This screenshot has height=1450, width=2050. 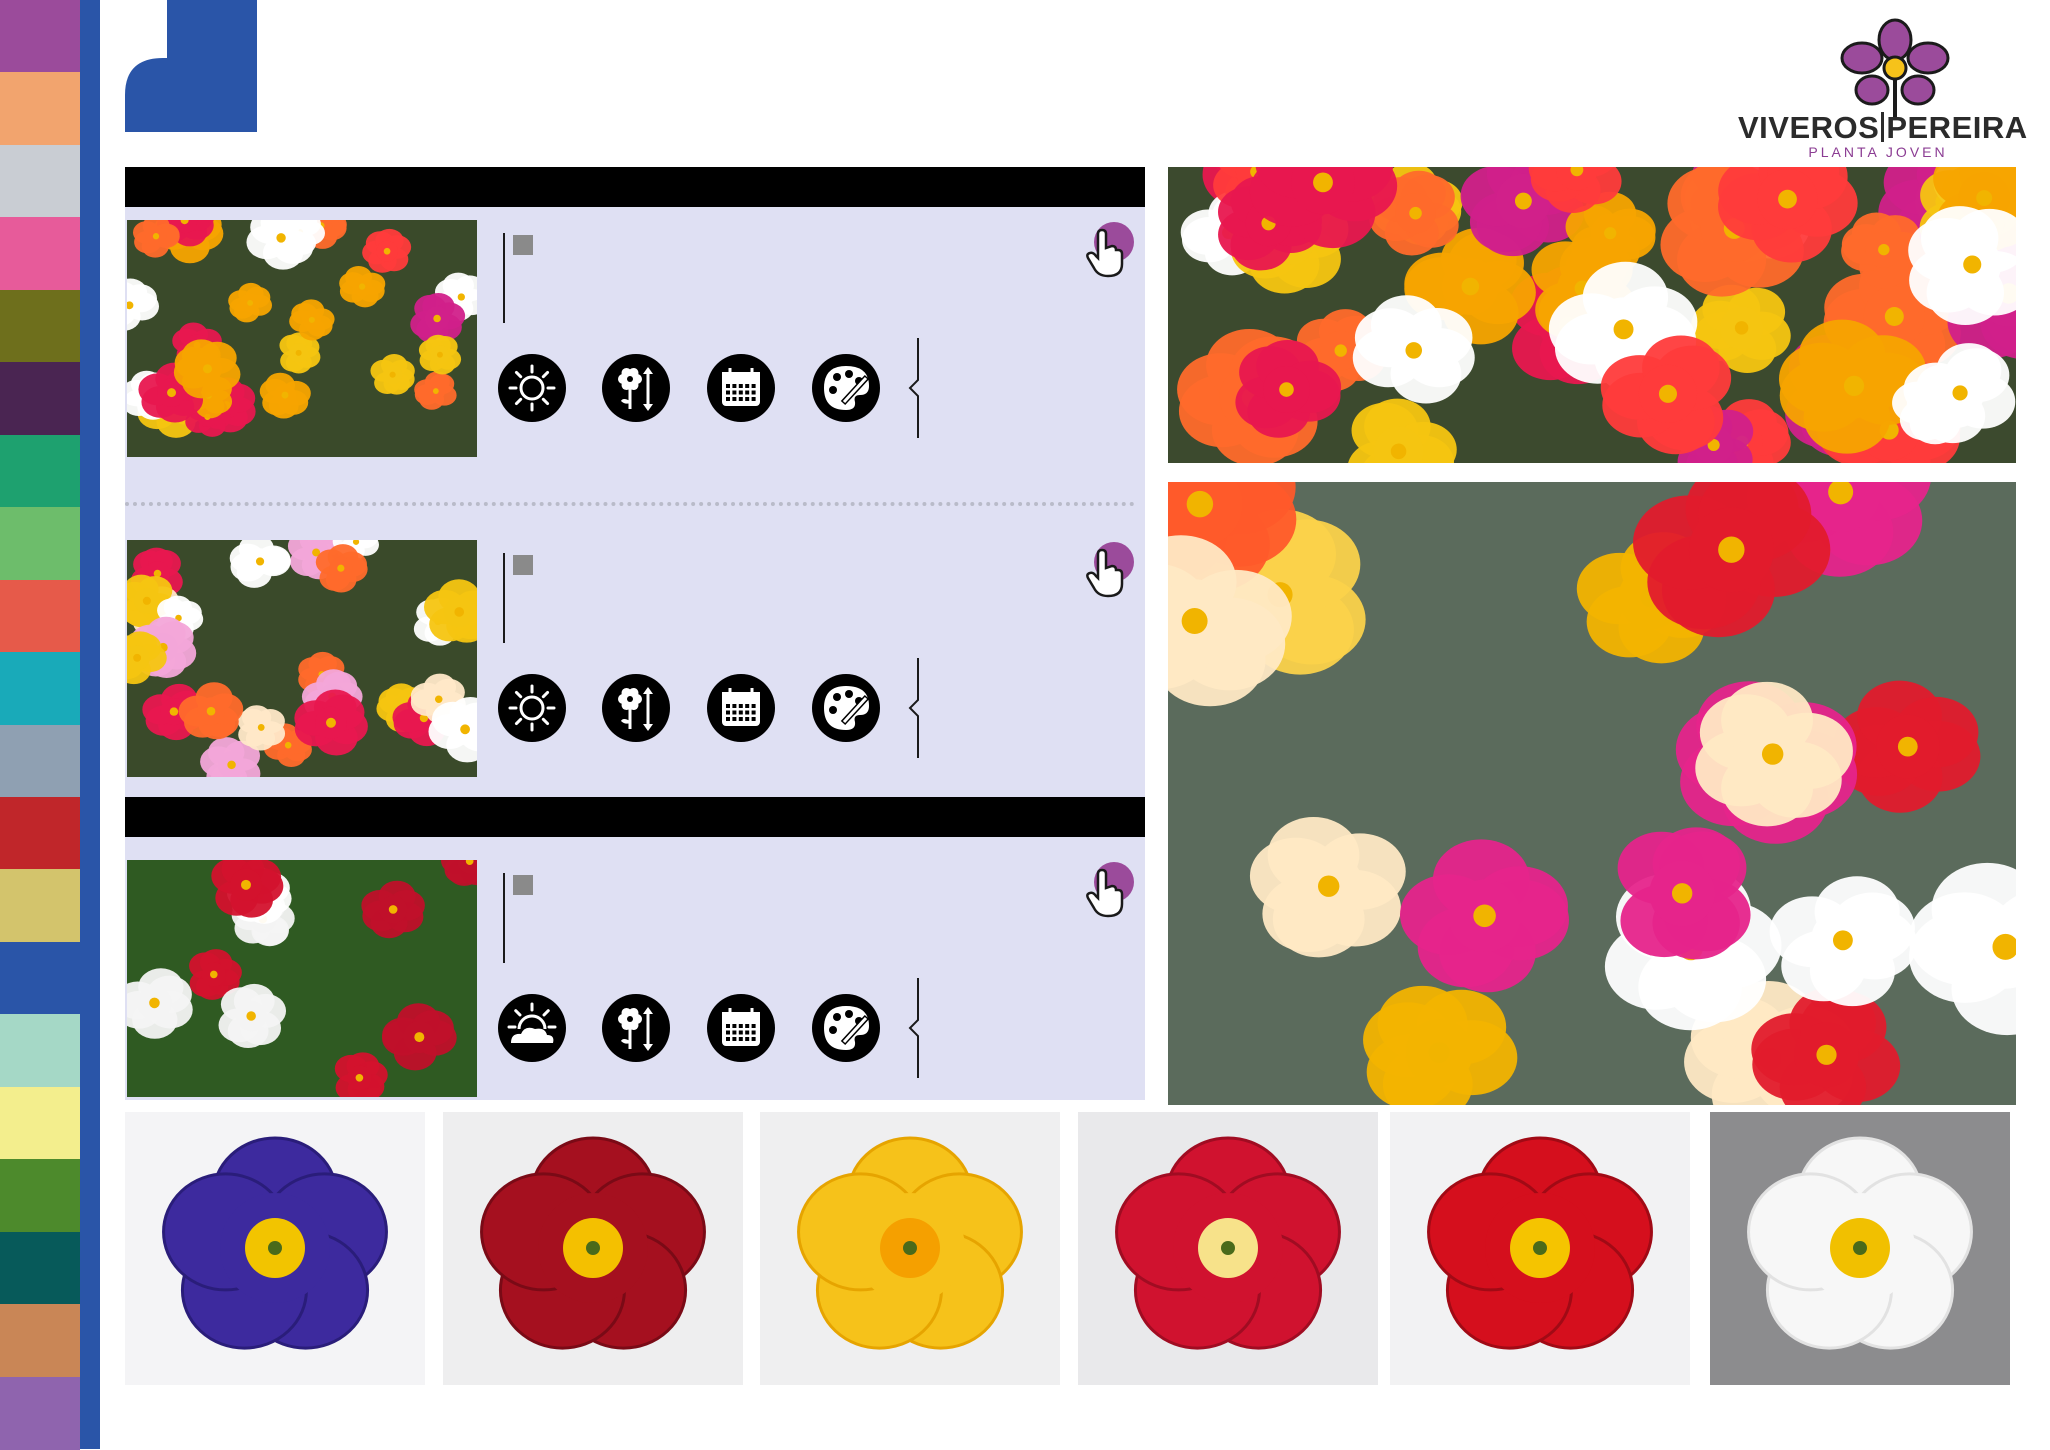 I want to click on partial-sun-icon, so click(x=532, y=1028).